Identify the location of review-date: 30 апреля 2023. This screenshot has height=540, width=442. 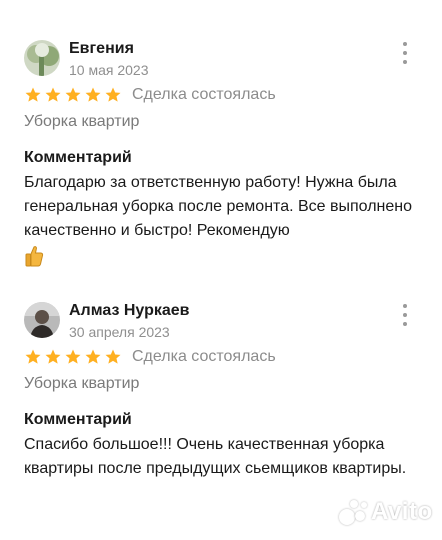
(119, 332).